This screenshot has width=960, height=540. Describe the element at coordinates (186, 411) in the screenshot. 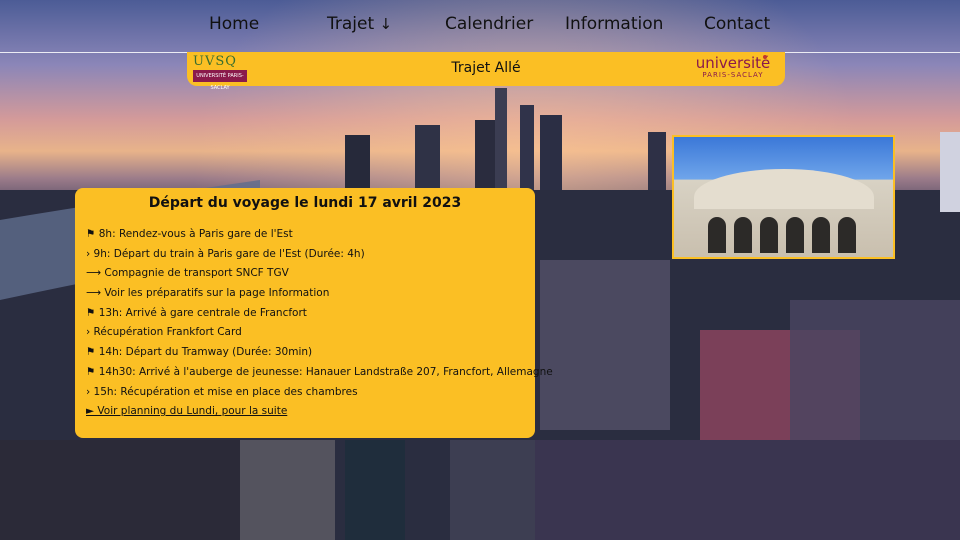

I see `planning-lundi-link: ► Voir planning du Lundi, pour la suite` at that location.